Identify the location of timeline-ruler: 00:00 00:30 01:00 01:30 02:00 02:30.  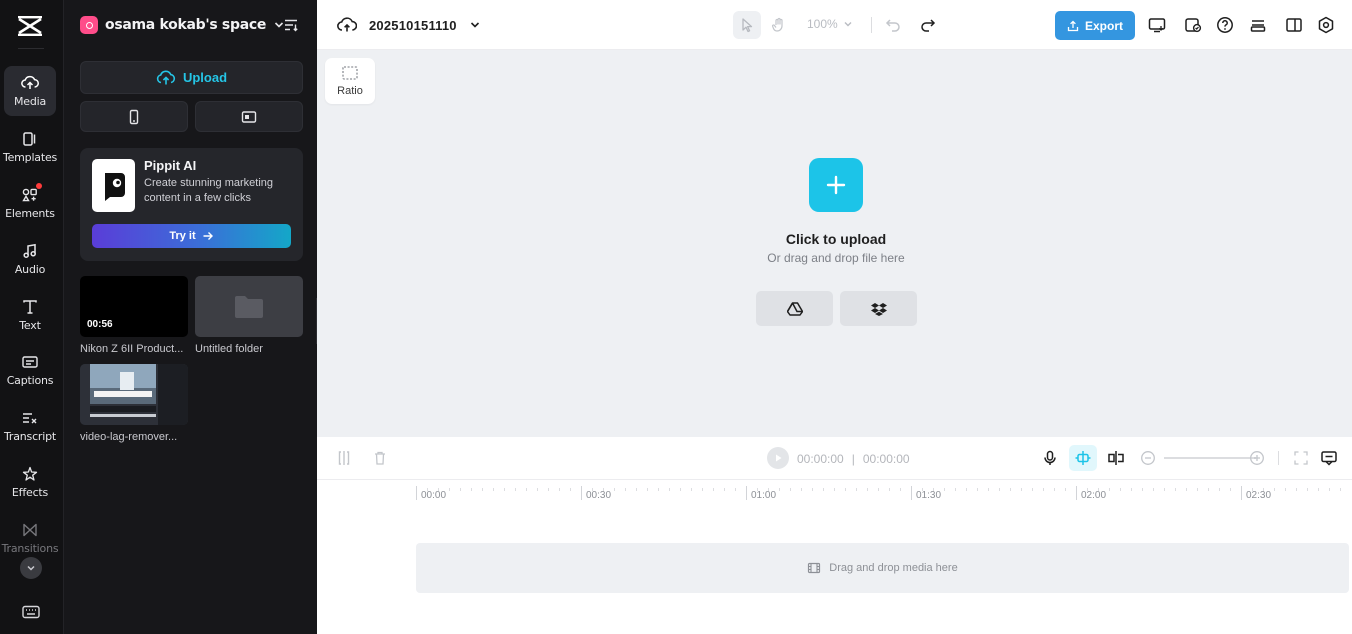
(834, 495).